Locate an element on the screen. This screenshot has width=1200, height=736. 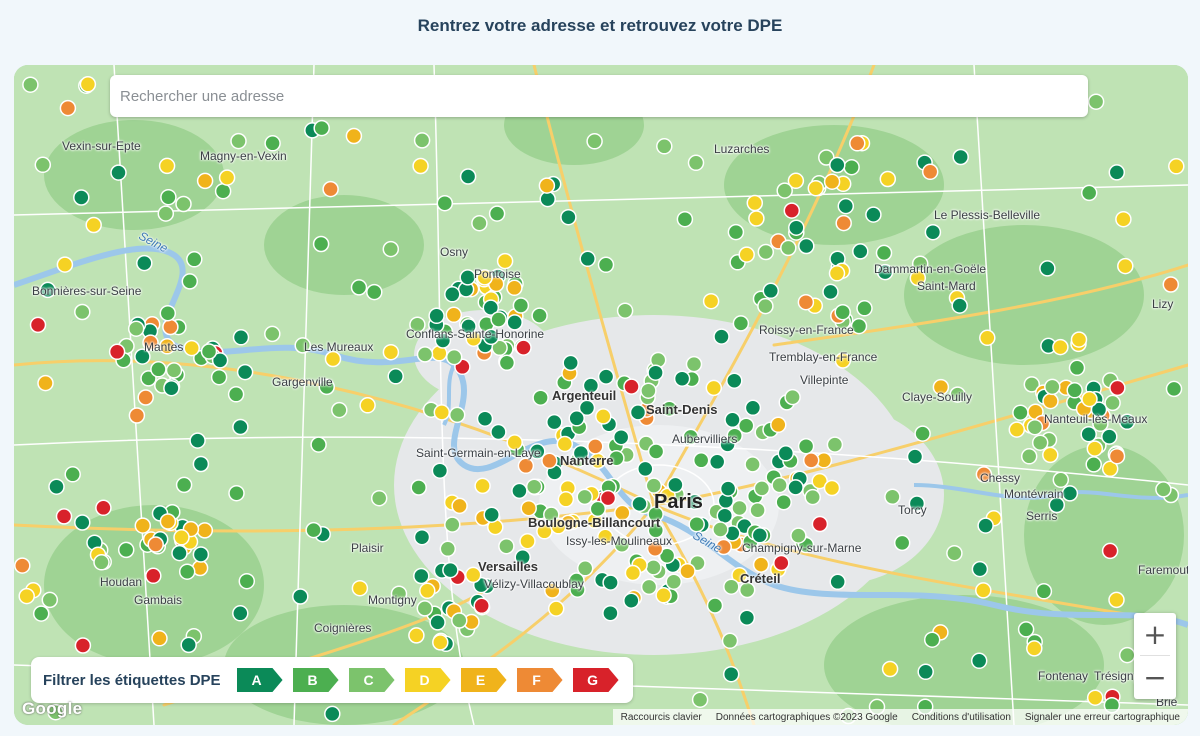
zoom-in-button: + is located at coordinates (1155, 634).